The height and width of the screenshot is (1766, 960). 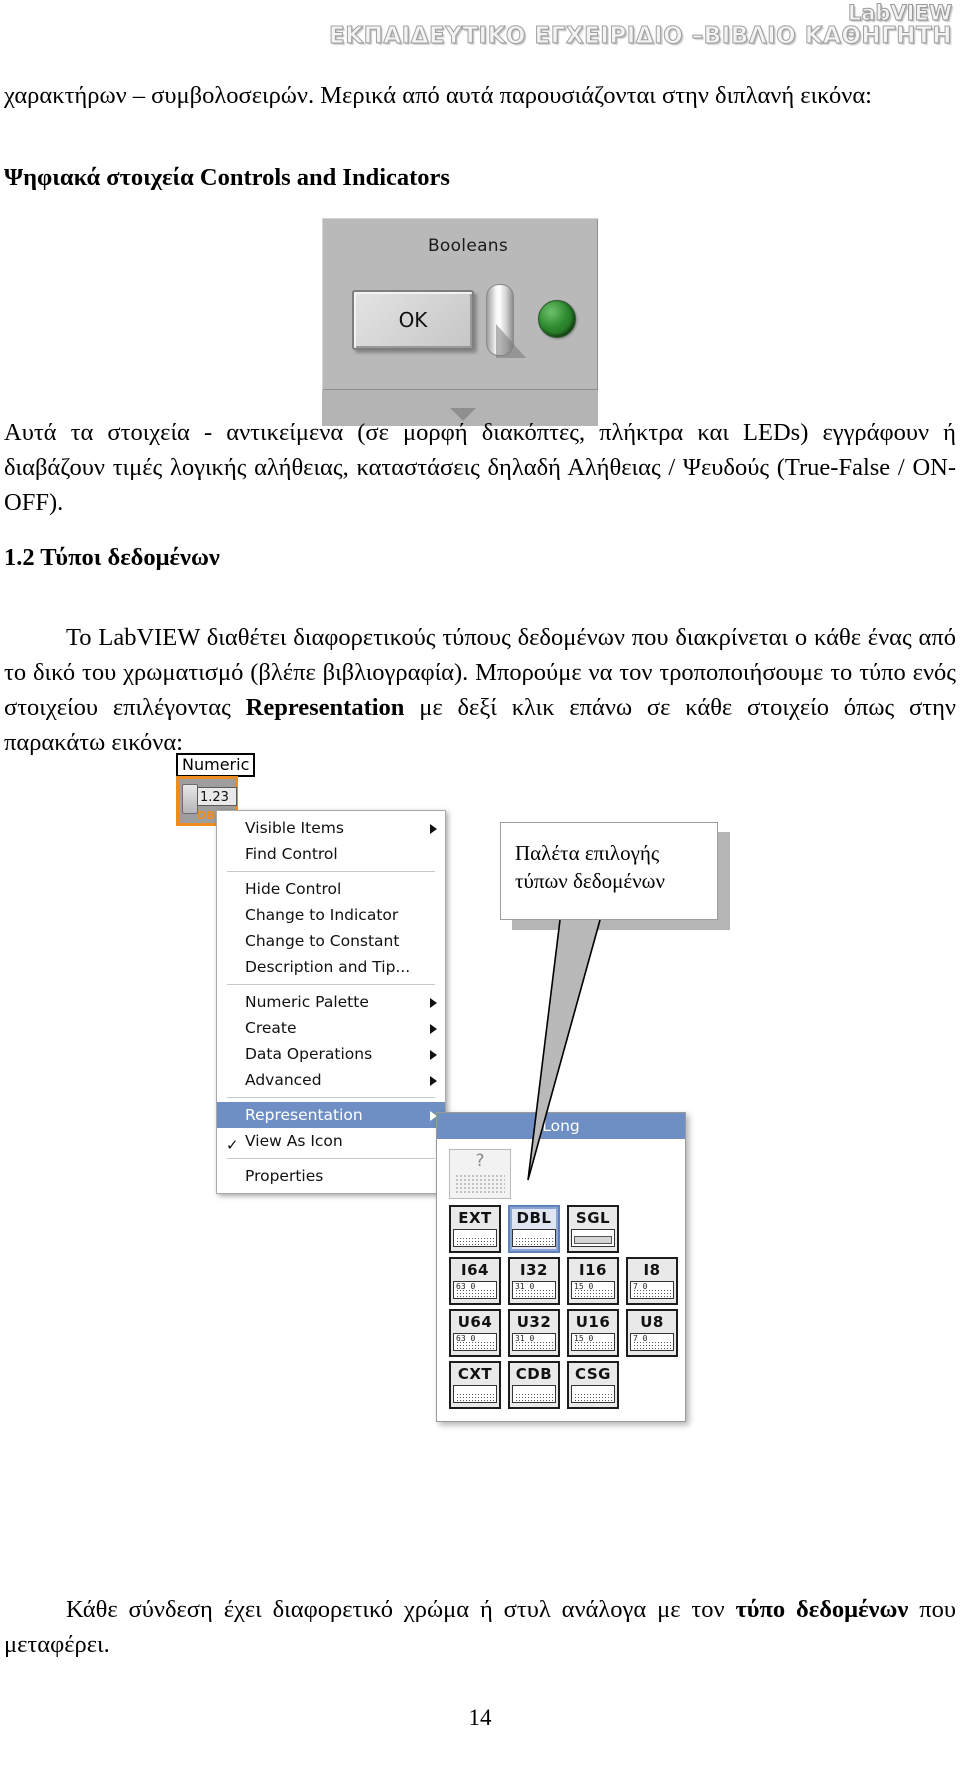 I want to click on type-tile-label: I16, so click(x=593, y=1270).